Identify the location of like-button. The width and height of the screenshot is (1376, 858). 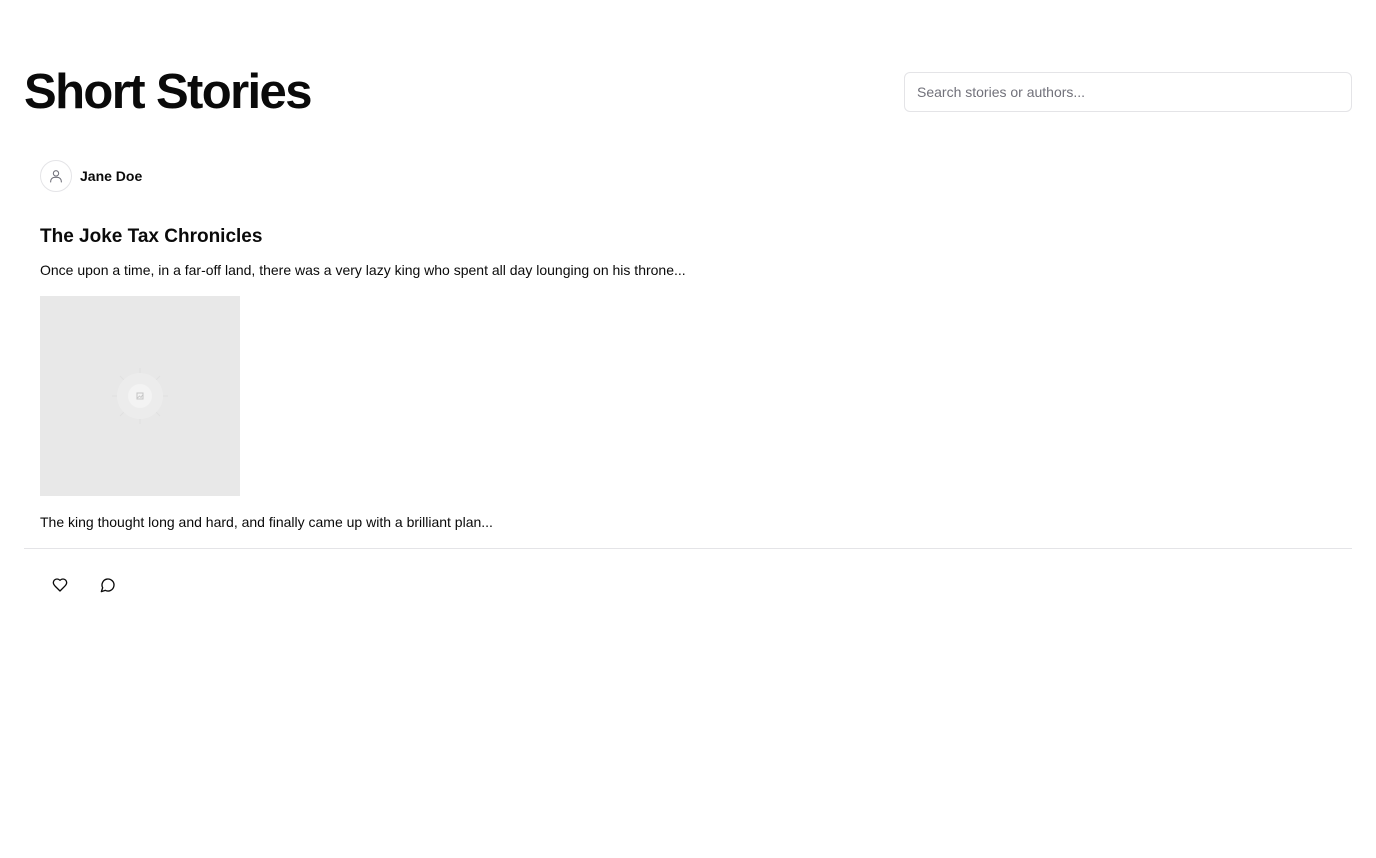
(60, 585).